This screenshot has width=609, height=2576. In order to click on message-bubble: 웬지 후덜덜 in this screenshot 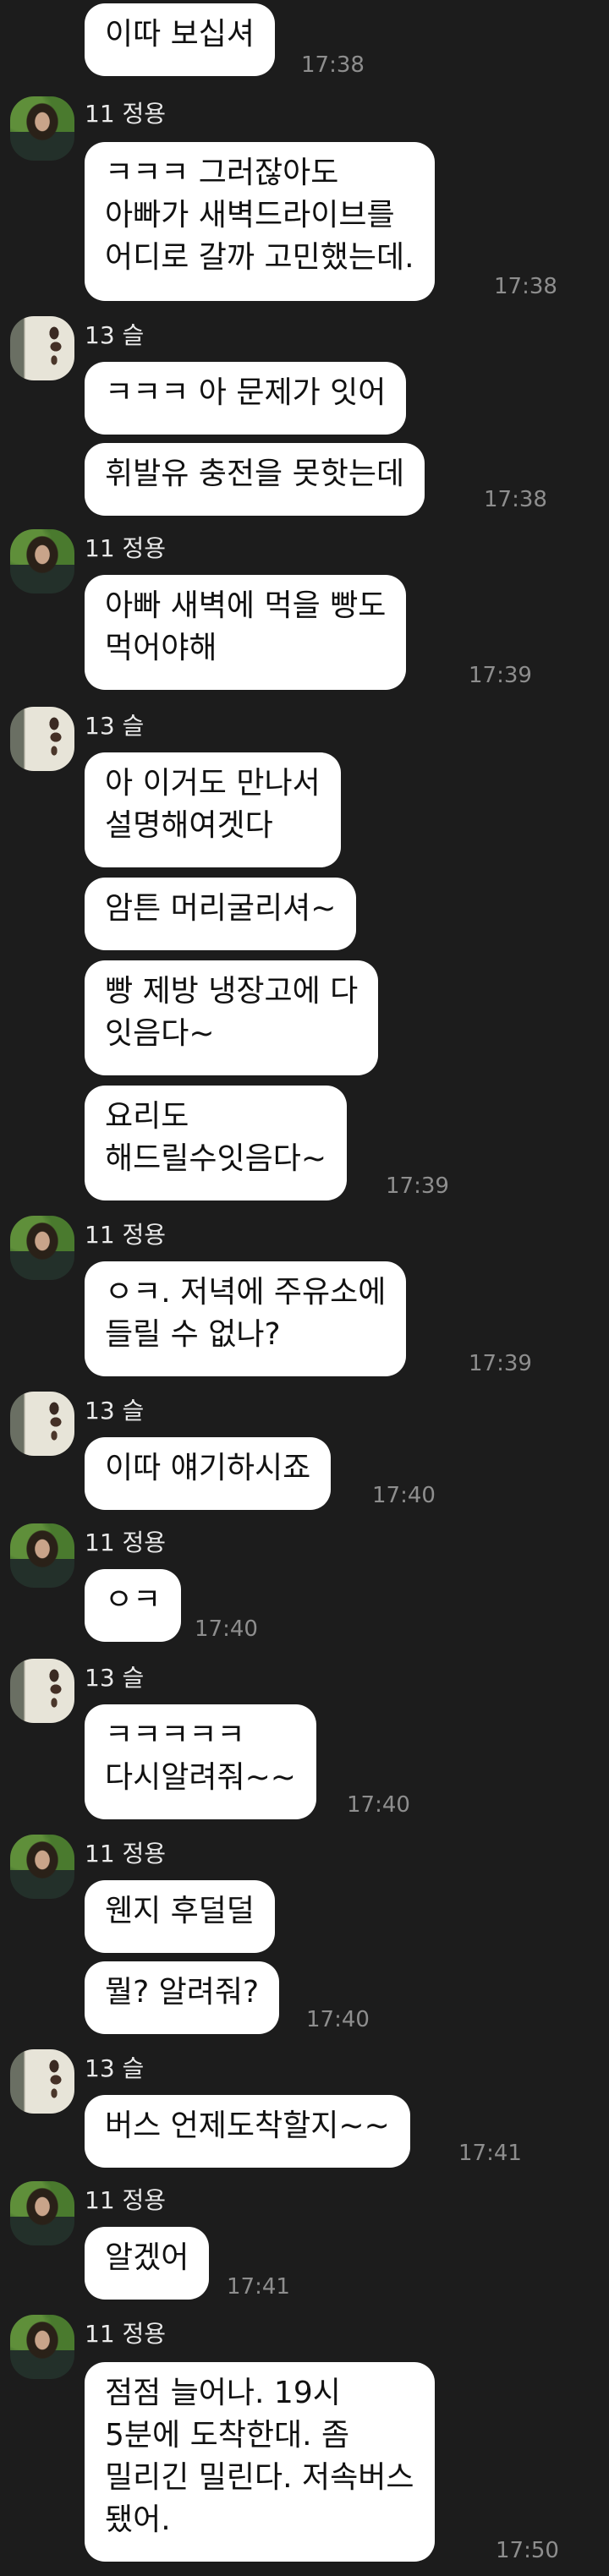, I will do `click(181, 1917)`.